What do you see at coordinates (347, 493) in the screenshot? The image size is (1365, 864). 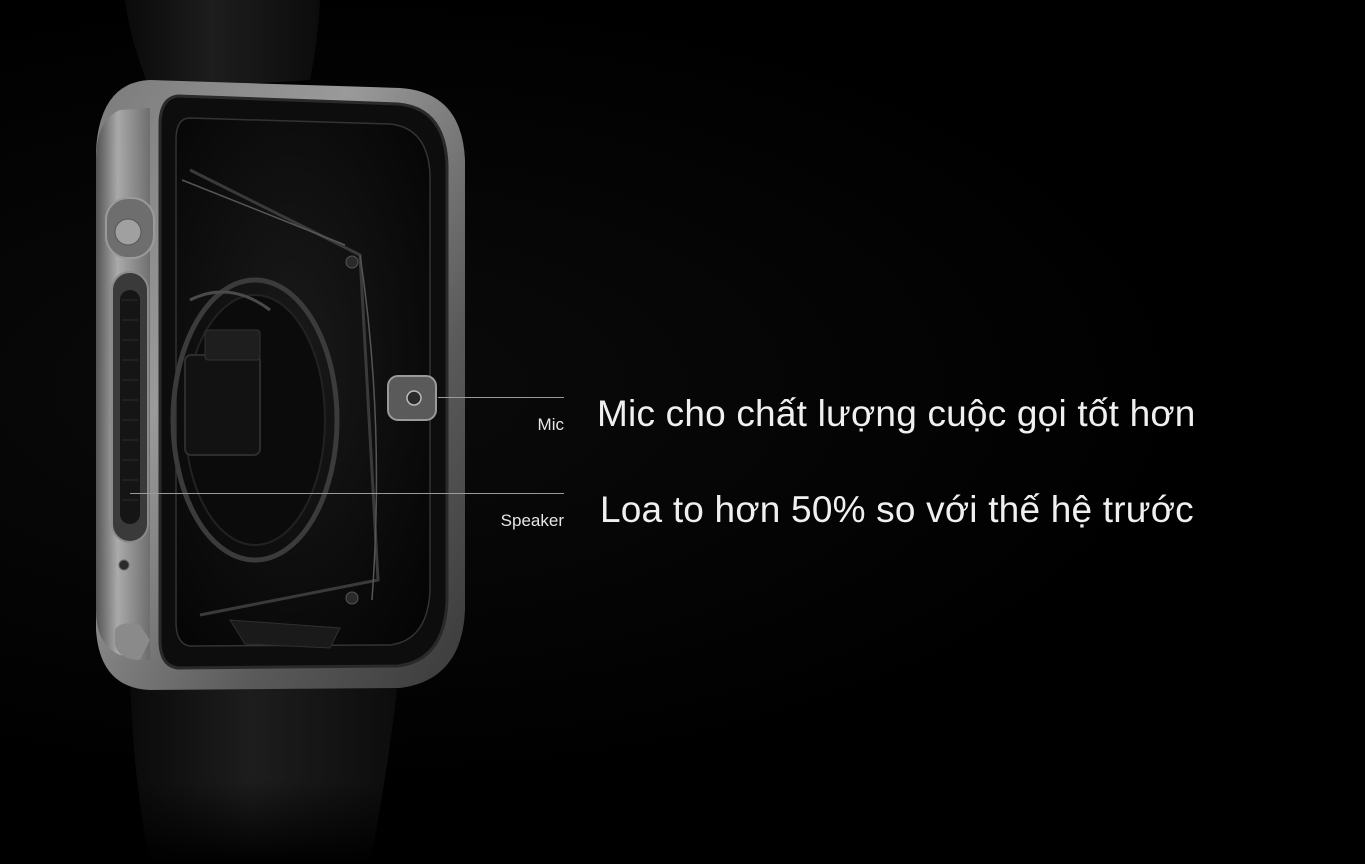 I see `speaker-callout-line` at bounding box center [347, 493].